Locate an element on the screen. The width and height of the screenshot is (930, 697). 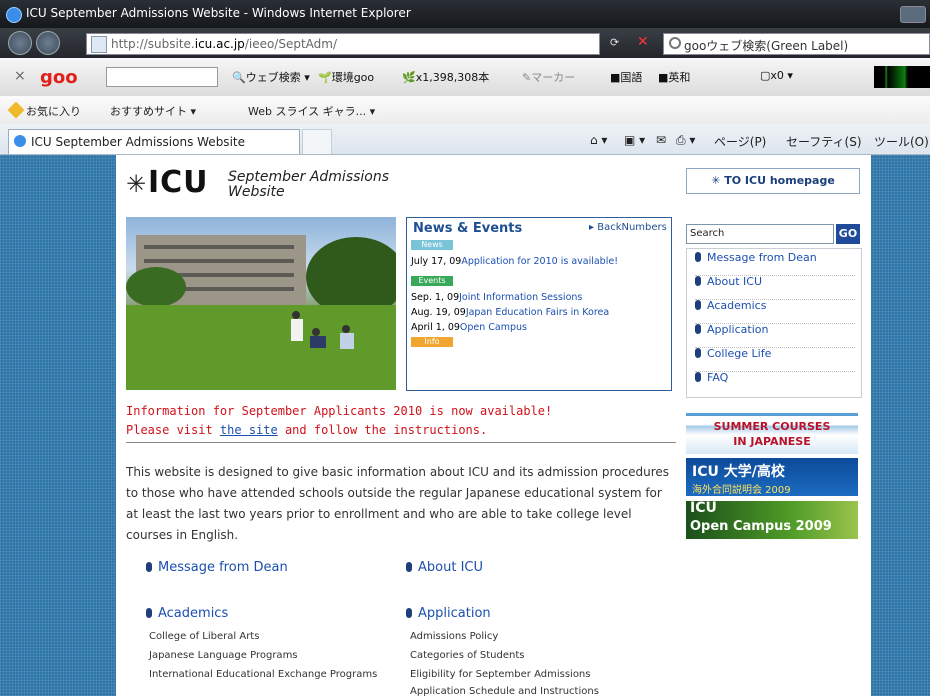
sidenav-faq: FAQ is located at coordinates (775, 383).